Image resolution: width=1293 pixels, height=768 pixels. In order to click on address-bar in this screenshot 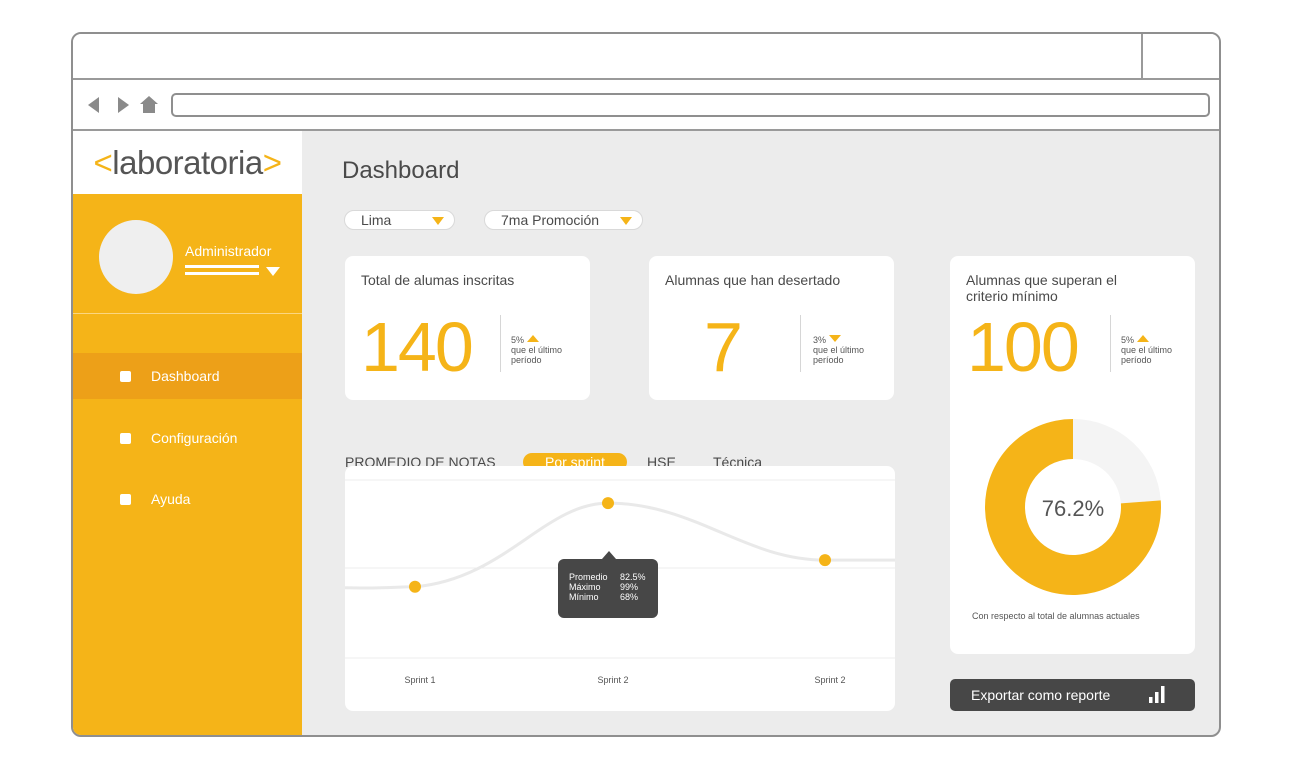, I will do `click(690, 105)`.